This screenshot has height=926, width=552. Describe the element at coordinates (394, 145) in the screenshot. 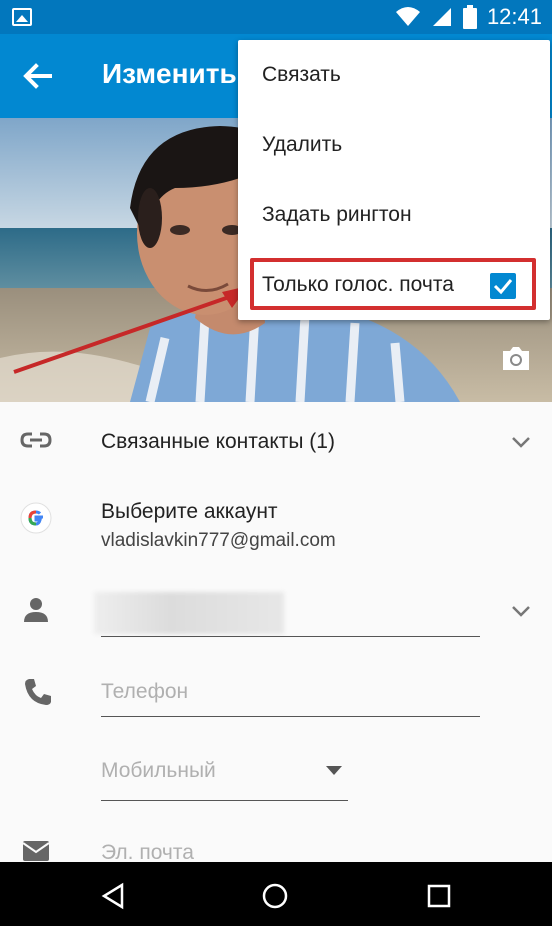

I see `menu-item-delete: Удалить` at that location.